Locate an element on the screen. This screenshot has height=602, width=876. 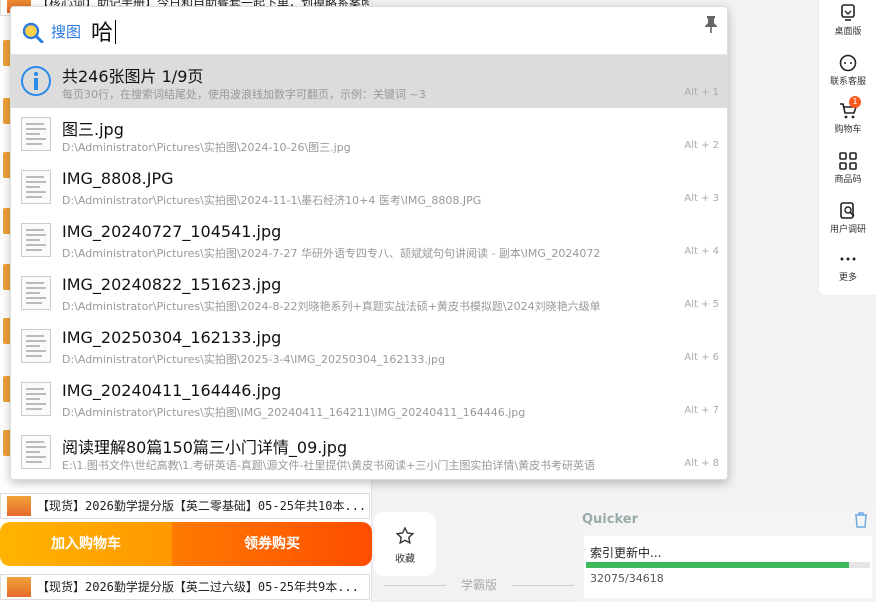
result-shortcut: Alt + 2 is located at coordinates (701, 145).